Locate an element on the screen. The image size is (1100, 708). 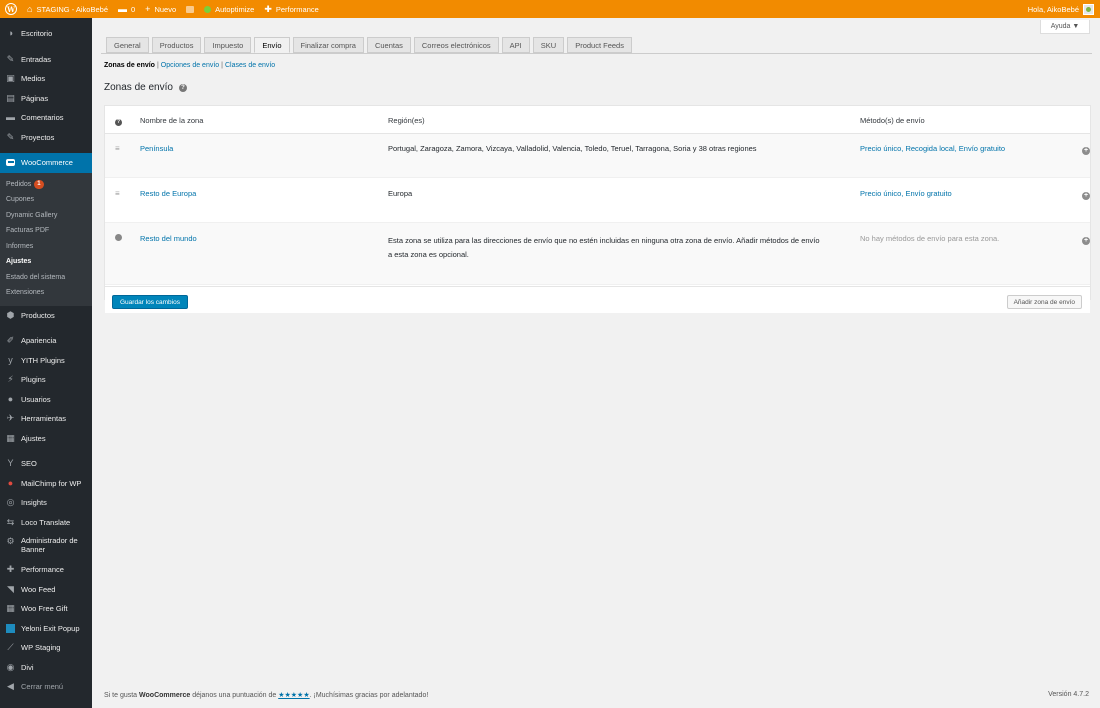
menu-wp-staging: ⟋ WP Staging is located at coordinates (46, 648).